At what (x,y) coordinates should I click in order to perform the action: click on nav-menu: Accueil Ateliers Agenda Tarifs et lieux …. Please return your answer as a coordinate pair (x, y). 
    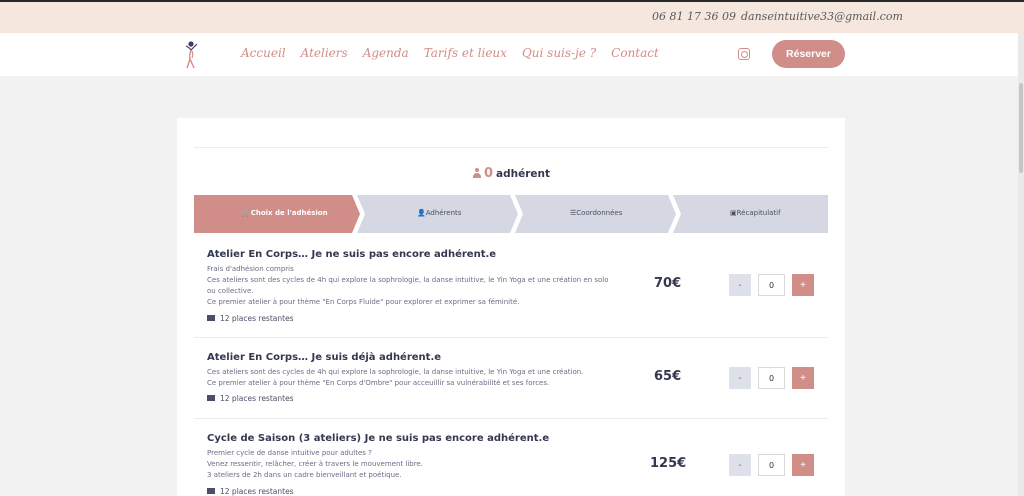
    Looking at the image, I should click on (450, 53).